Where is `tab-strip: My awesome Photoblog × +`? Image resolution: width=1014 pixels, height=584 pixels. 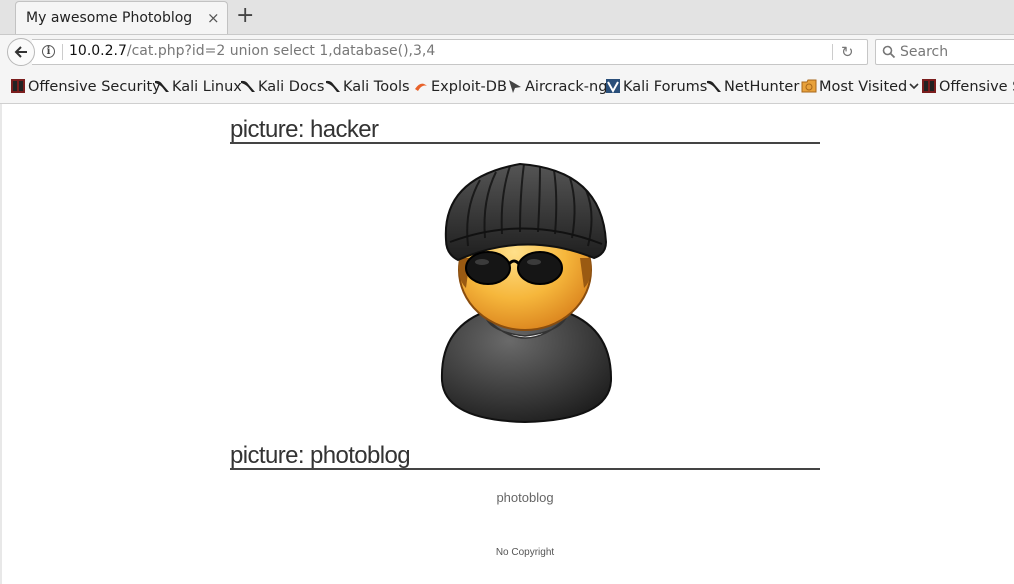
tab-strip: My awesome Photoblog × + is located at coordinates (507, 17).